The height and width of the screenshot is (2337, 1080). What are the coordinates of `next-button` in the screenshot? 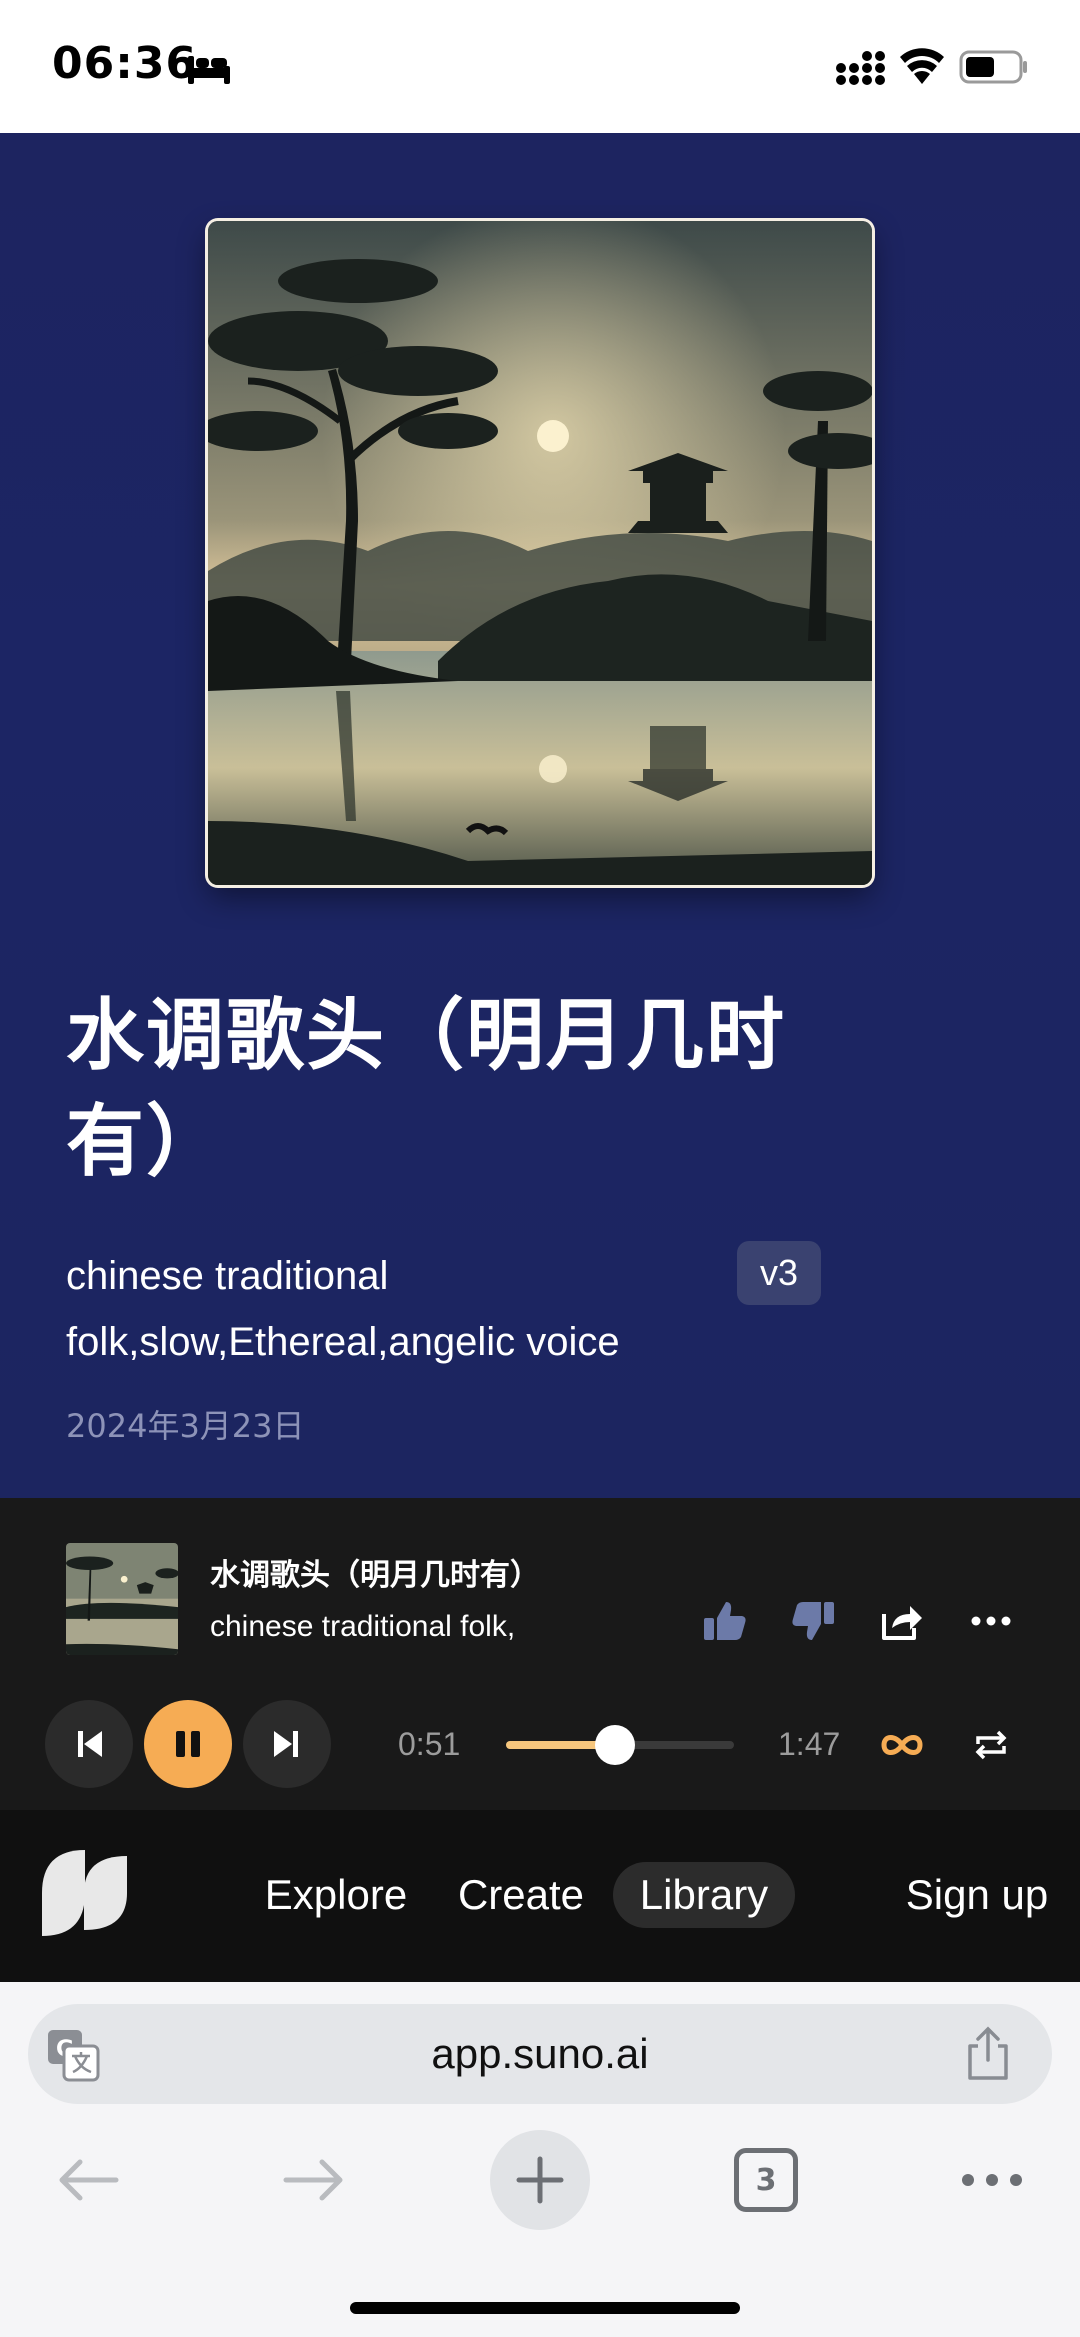 It's located at (287, 1744).